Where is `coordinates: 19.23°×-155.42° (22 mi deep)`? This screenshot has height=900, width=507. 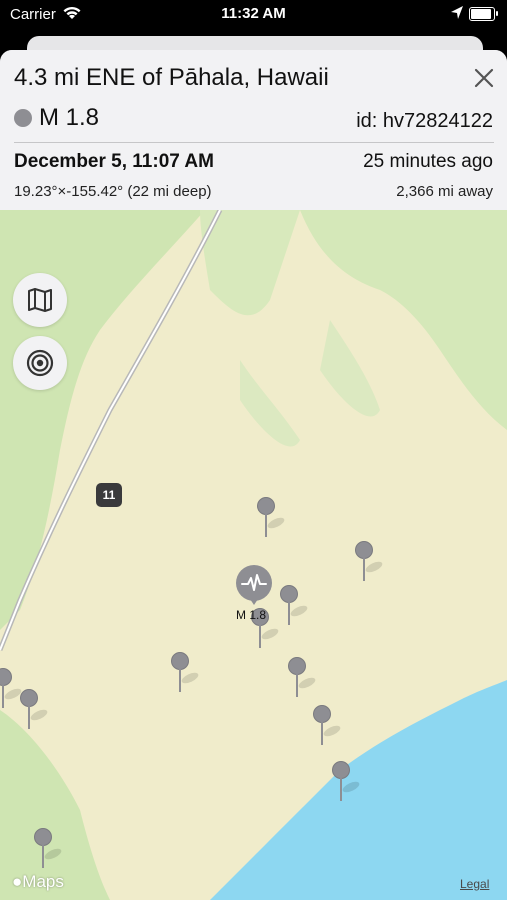
coordinates: 19.23°×-155.42° (22 mi deep) is located at coordinates (113, 191).